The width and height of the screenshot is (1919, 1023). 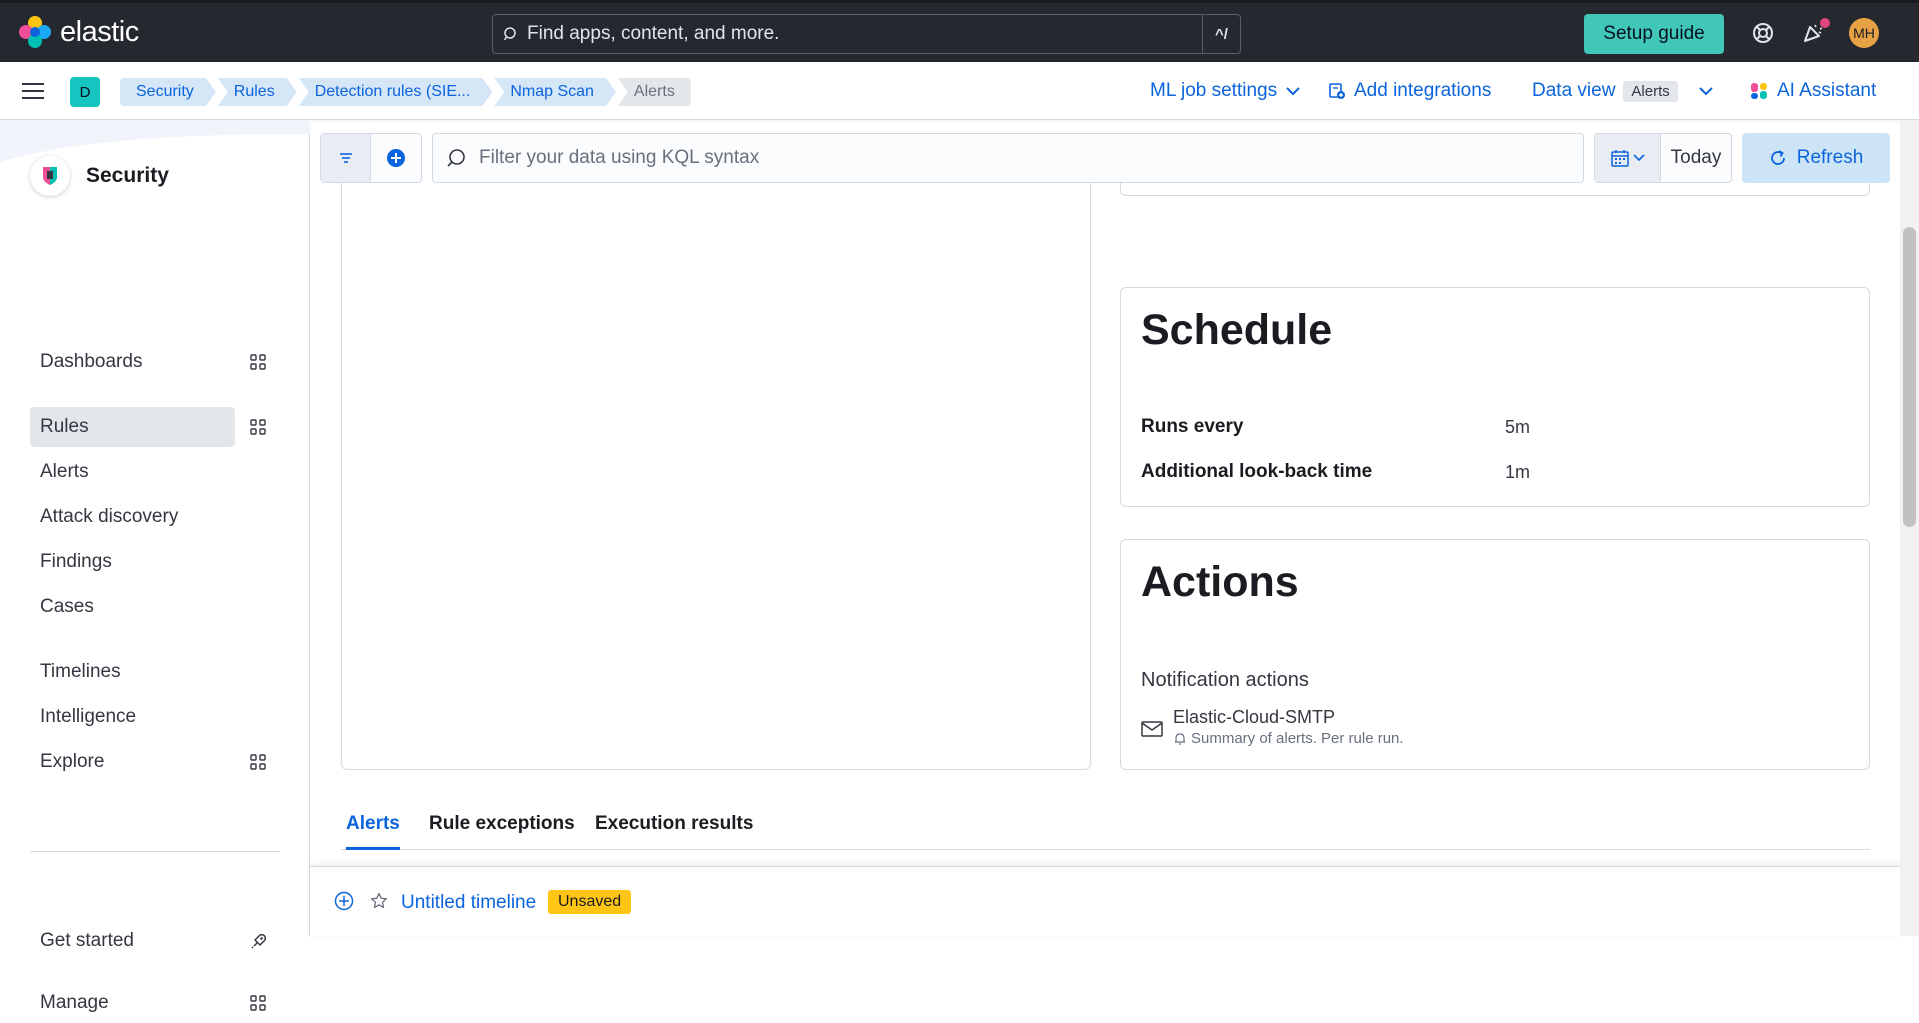 What do you see at coordinates (168, 92) in the screenshot?
I see `breadcrumb-security: Security` at bounding box center [168, 92].